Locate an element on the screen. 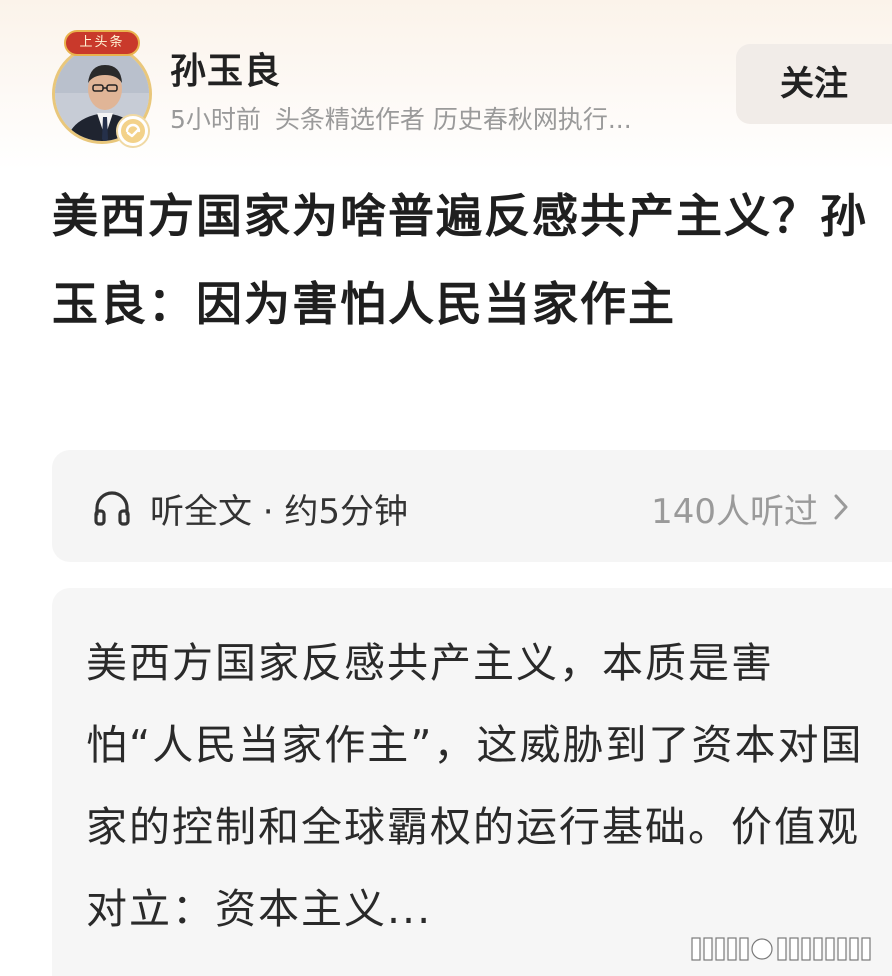  article-title: 美西方国家为啥普遍反感共产主义？孙玉良：因为害怕人民当家作主 is located at coordinates (460, 260).